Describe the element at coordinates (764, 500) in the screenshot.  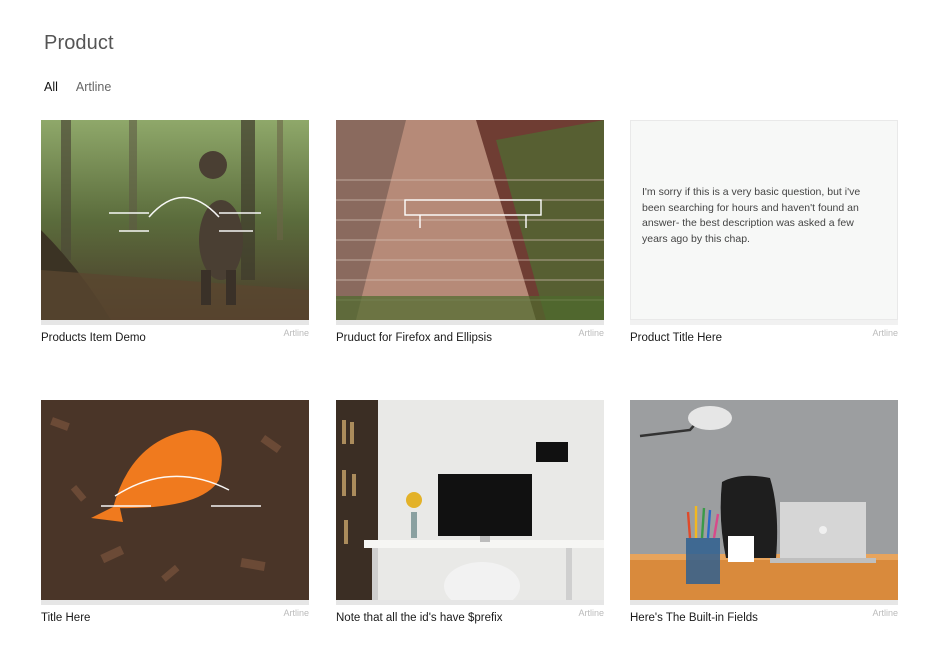
I see `product-image-macbook-desk` at that location.